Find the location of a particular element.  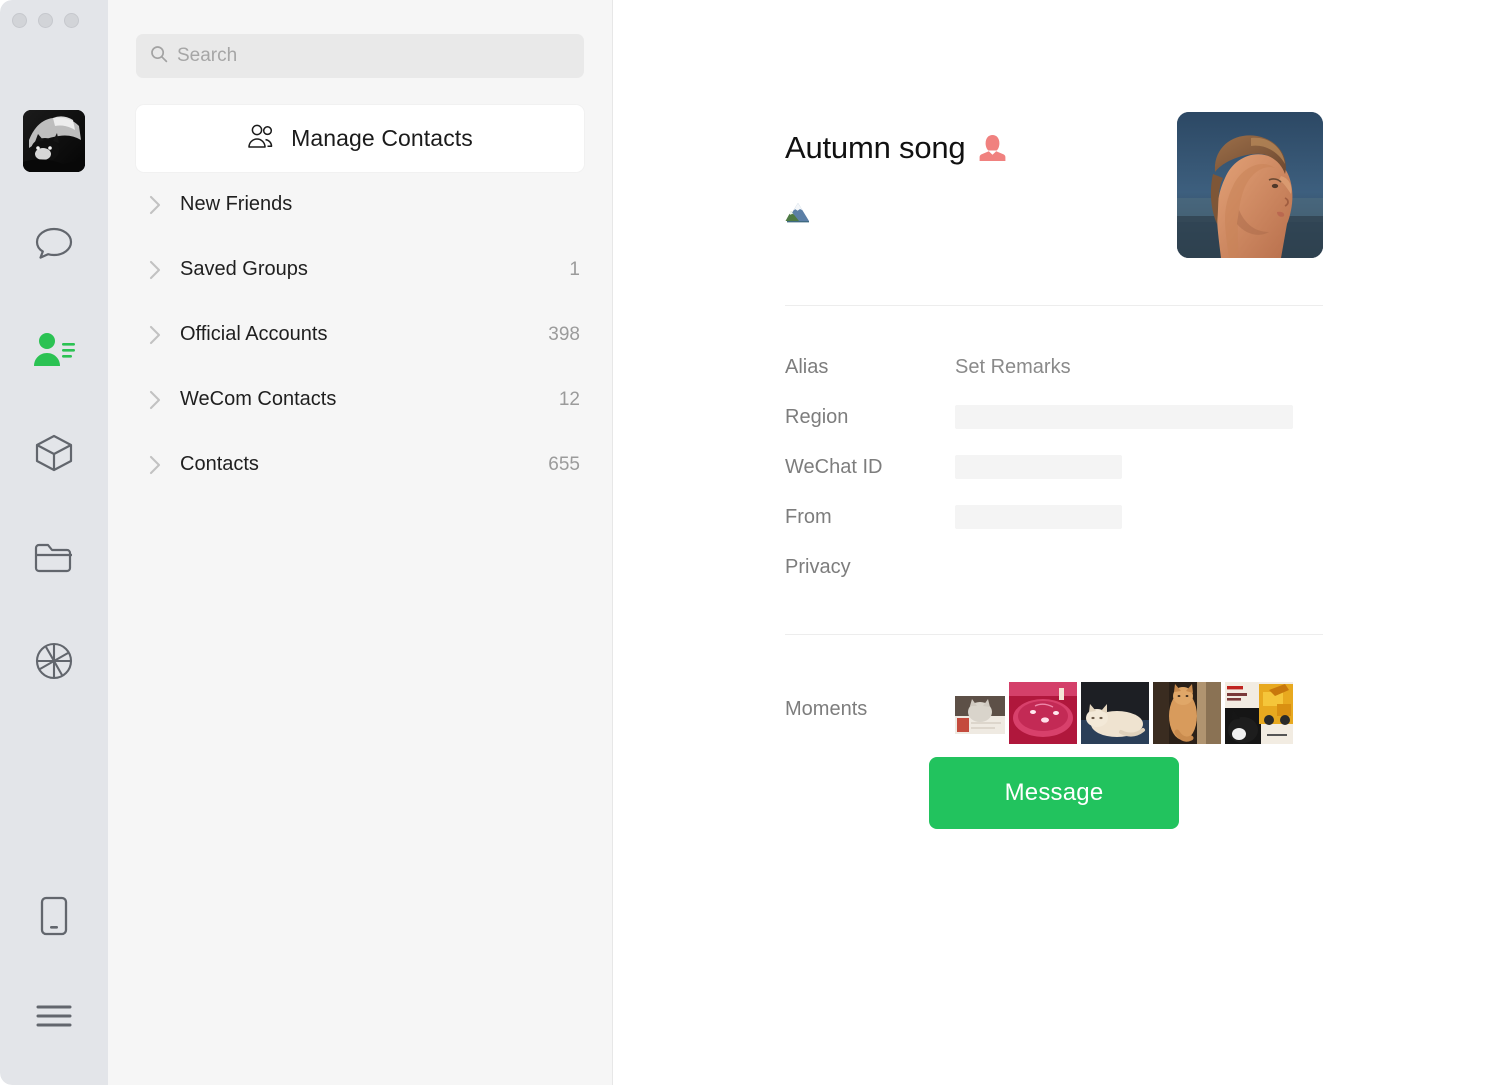

window-controls is located at coordinates (45, 20).